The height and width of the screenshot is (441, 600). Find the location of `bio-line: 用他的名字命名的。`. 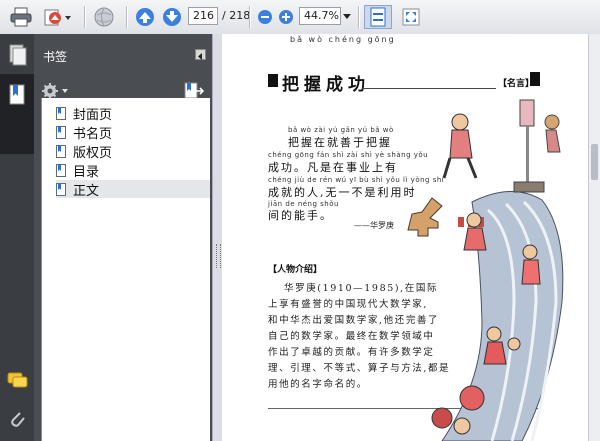

bio-line: 用他的名字命名的。 is located at coordinates (318, 384).